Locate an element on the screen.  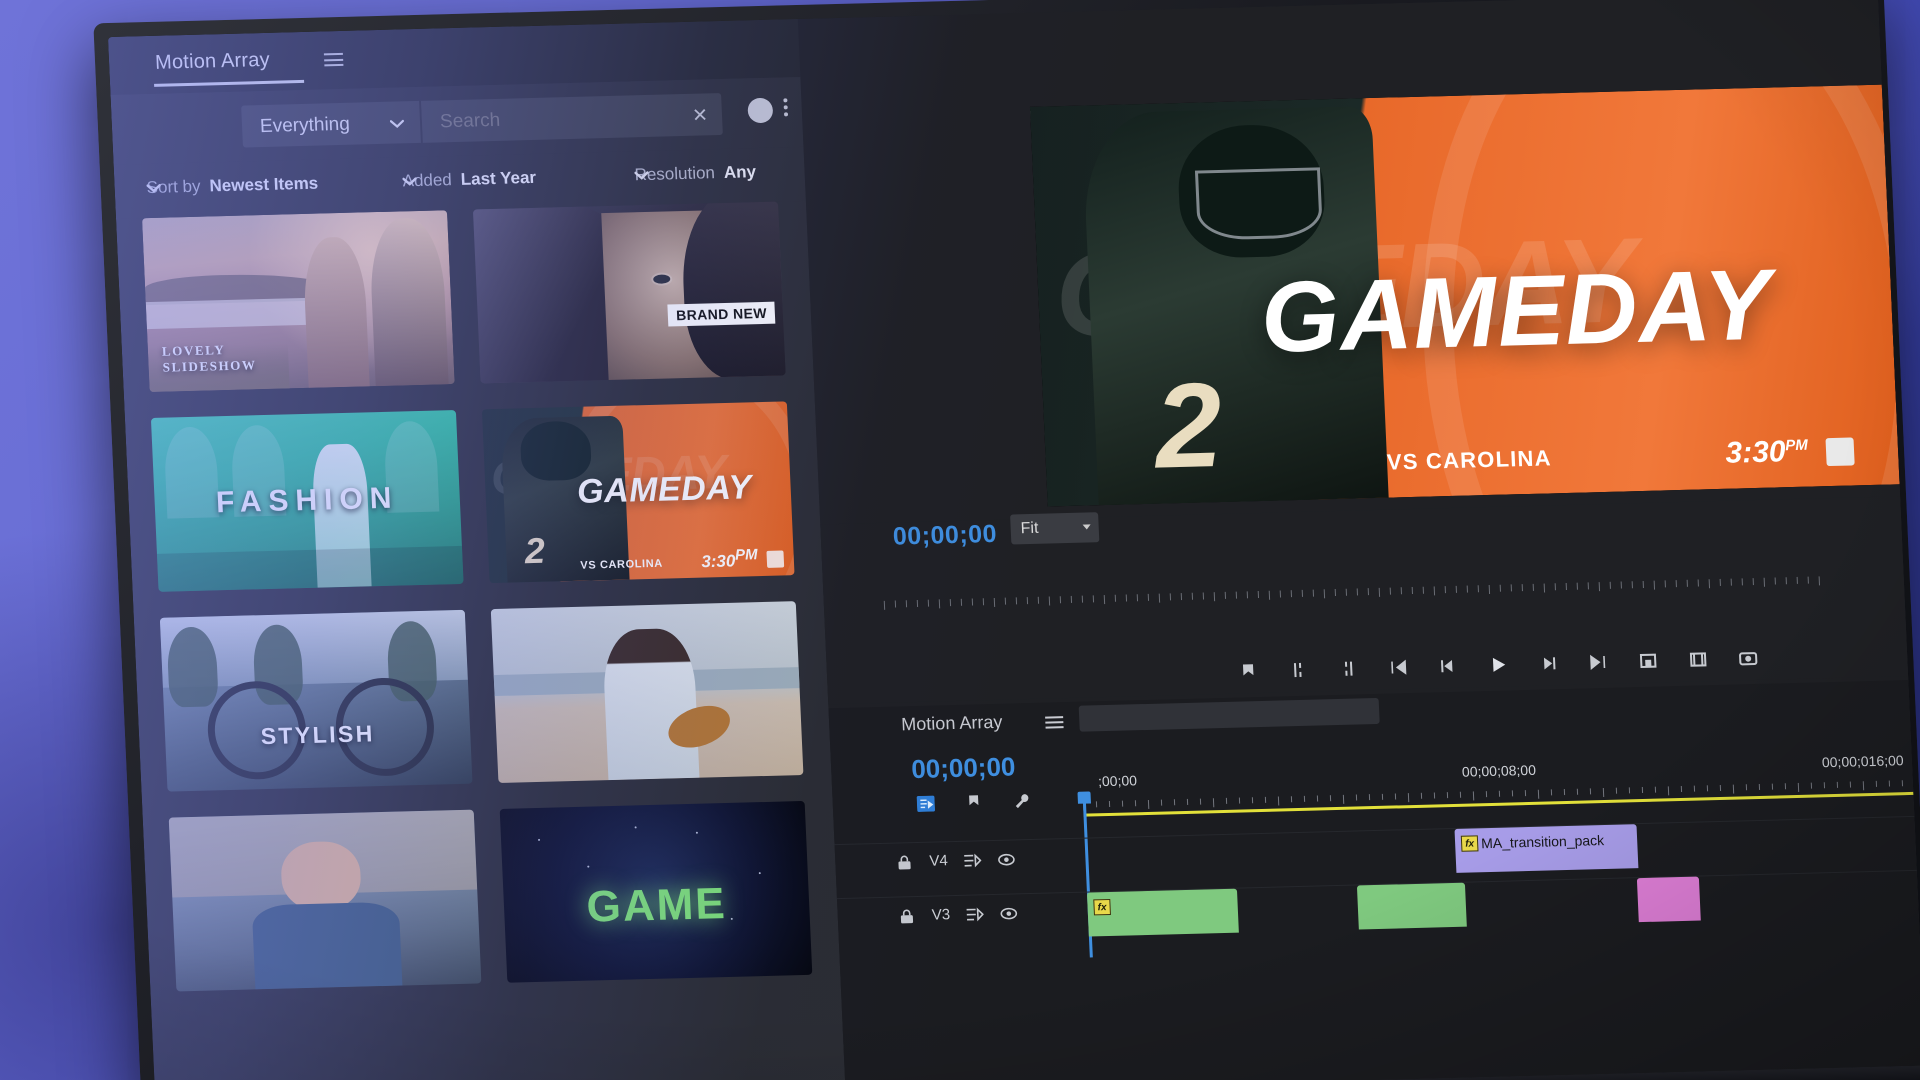
result-time-value: 3:30 is located at coordinates (718, 561).